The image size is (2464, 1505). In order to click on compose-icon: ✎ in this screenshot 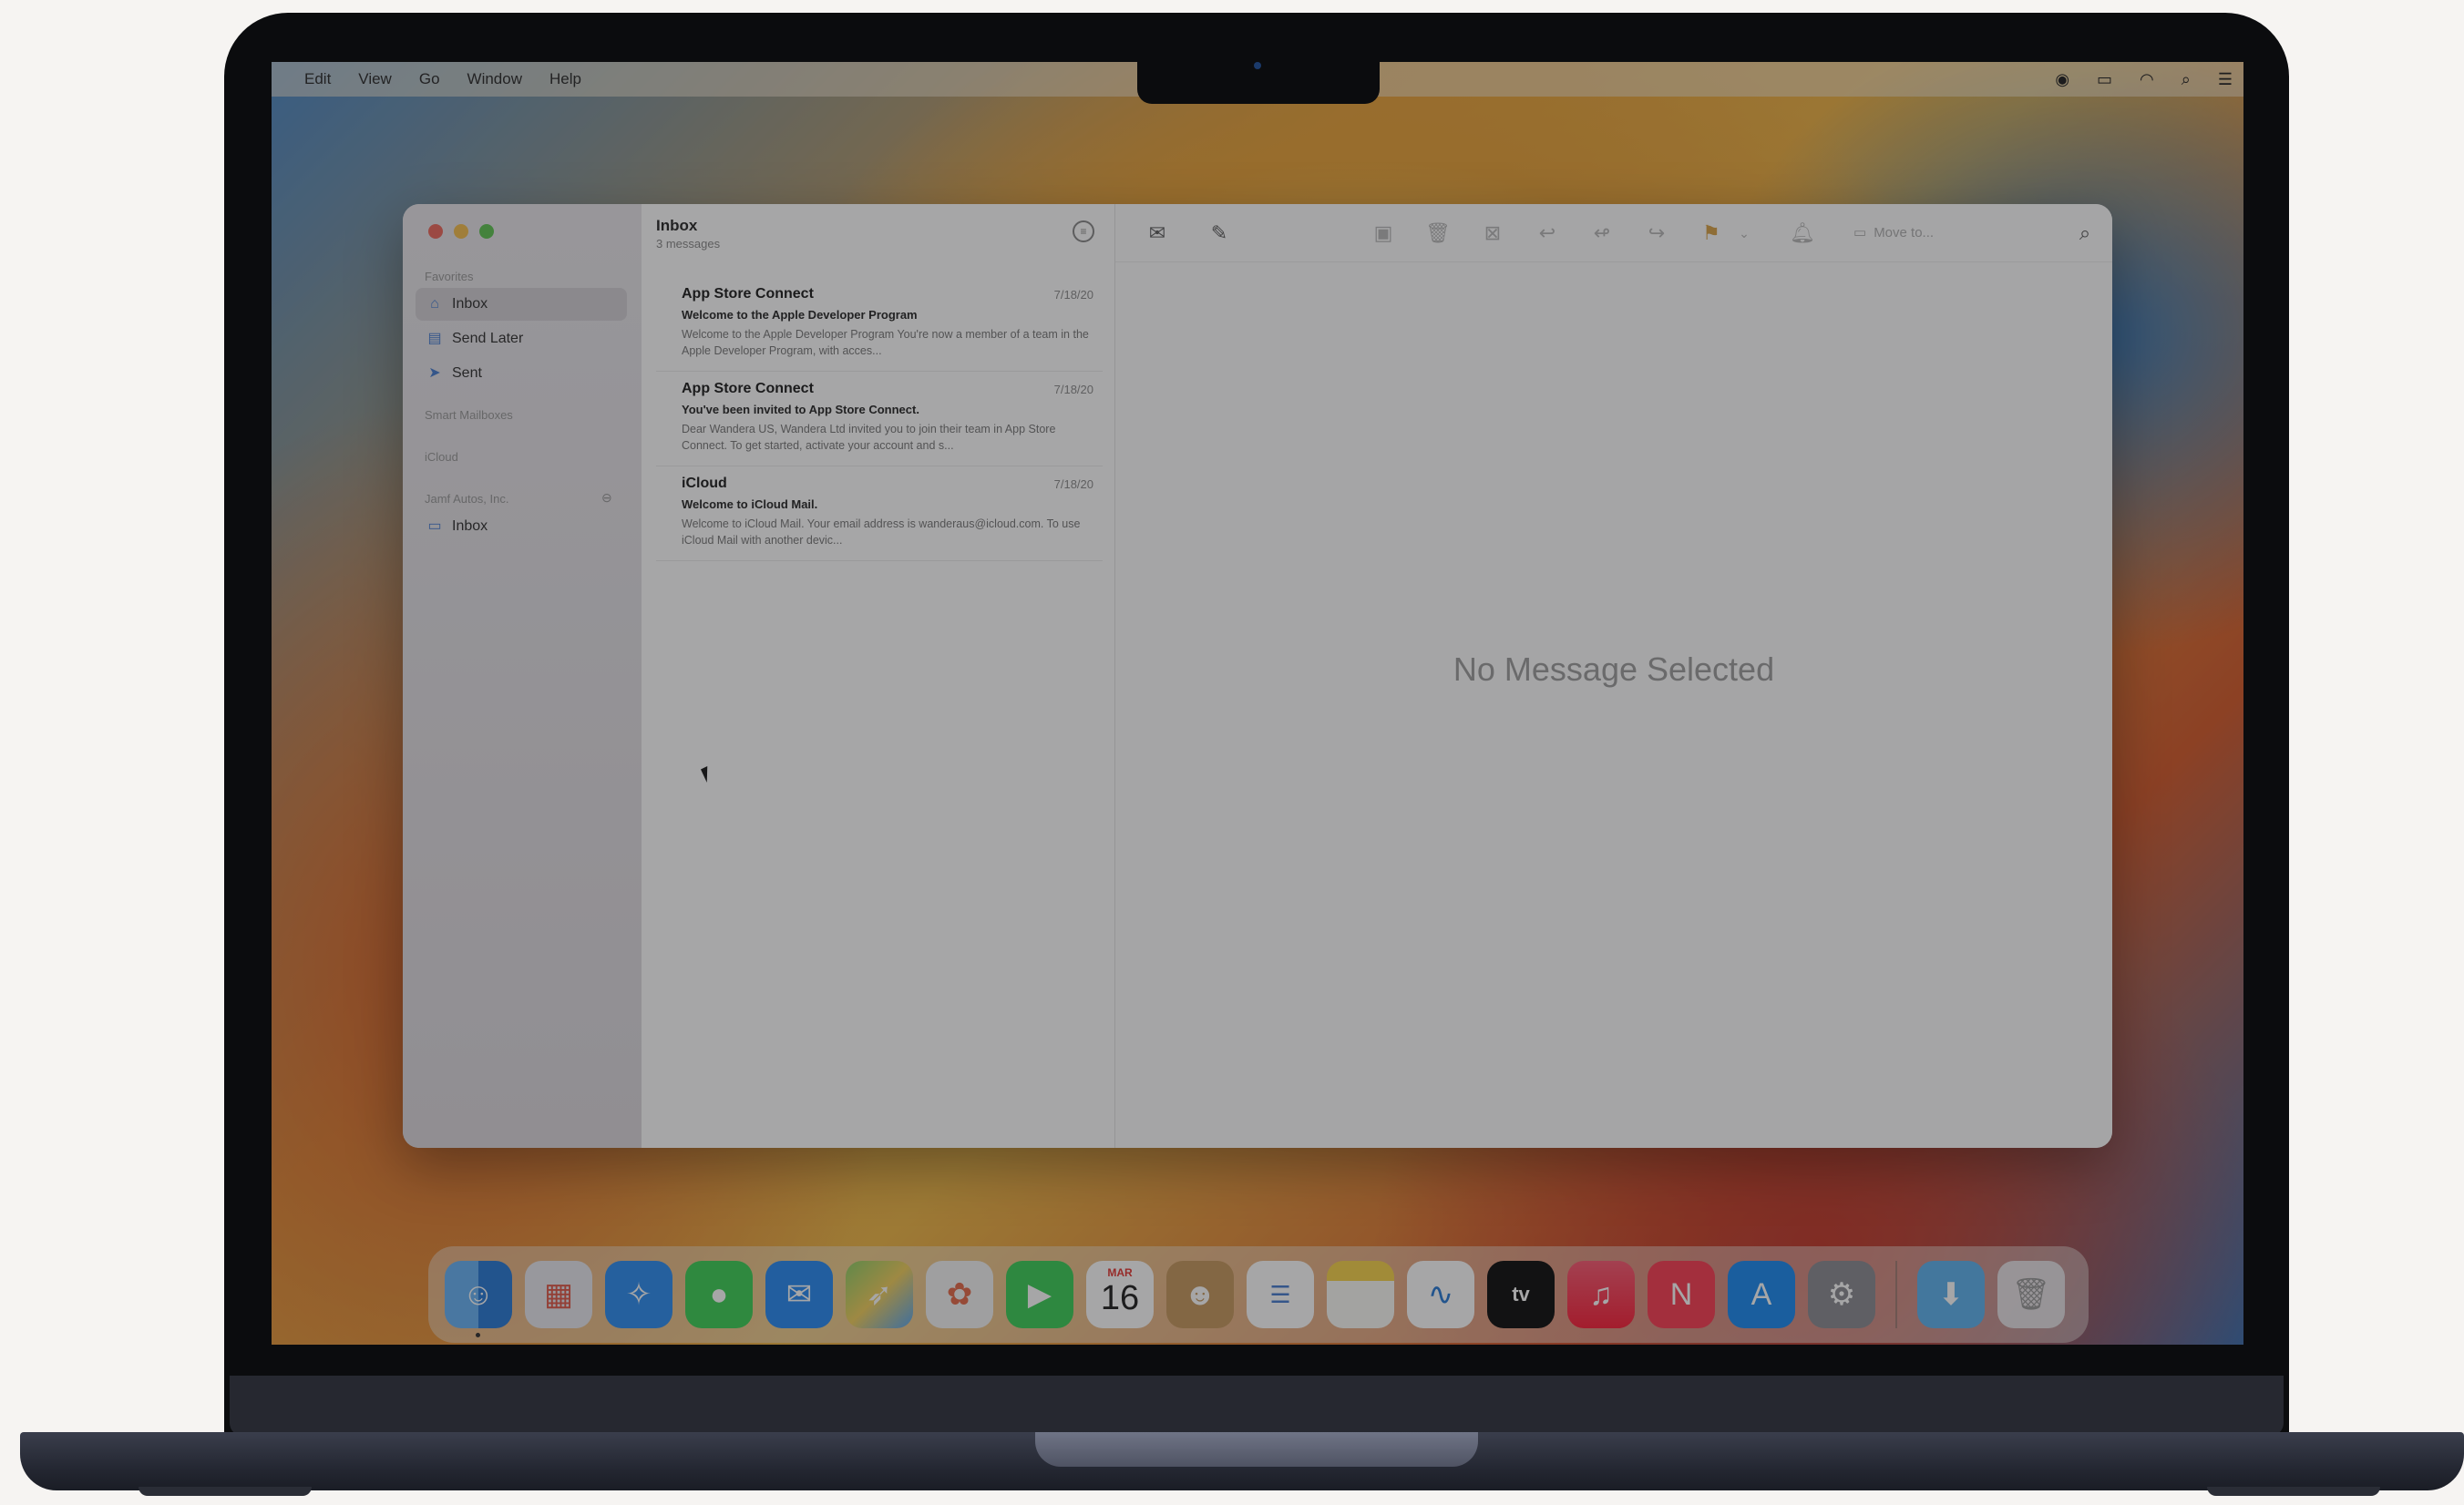, I will do `click(1219, 233)`.